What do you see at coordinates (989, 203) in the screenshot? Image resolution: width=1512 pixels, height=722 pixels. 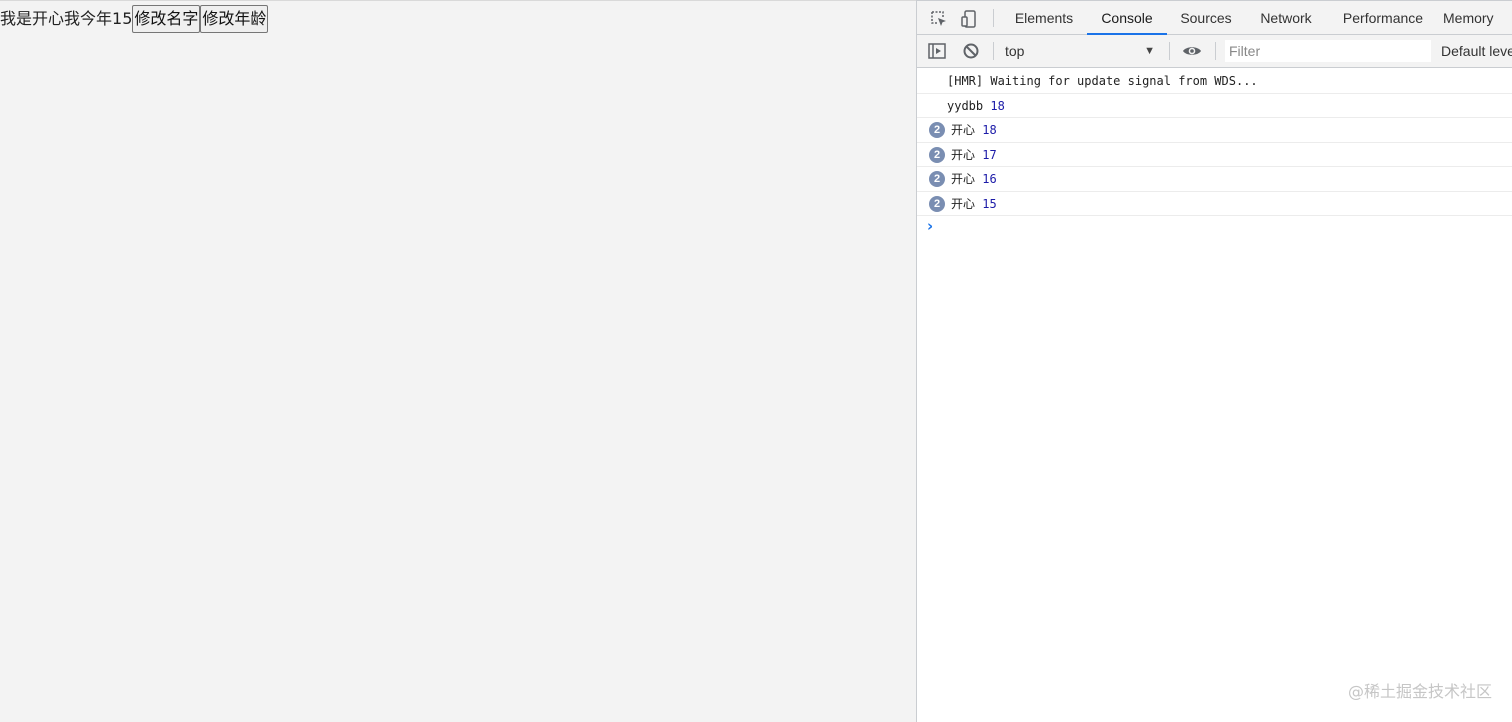 I see `console-message-value: 15` at bounding box center [989, 203].